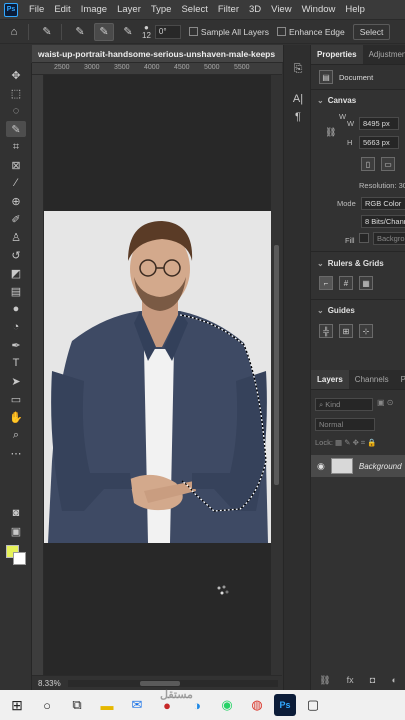  I want to click on hand-tool-icon: ✋, so click(16, 417).